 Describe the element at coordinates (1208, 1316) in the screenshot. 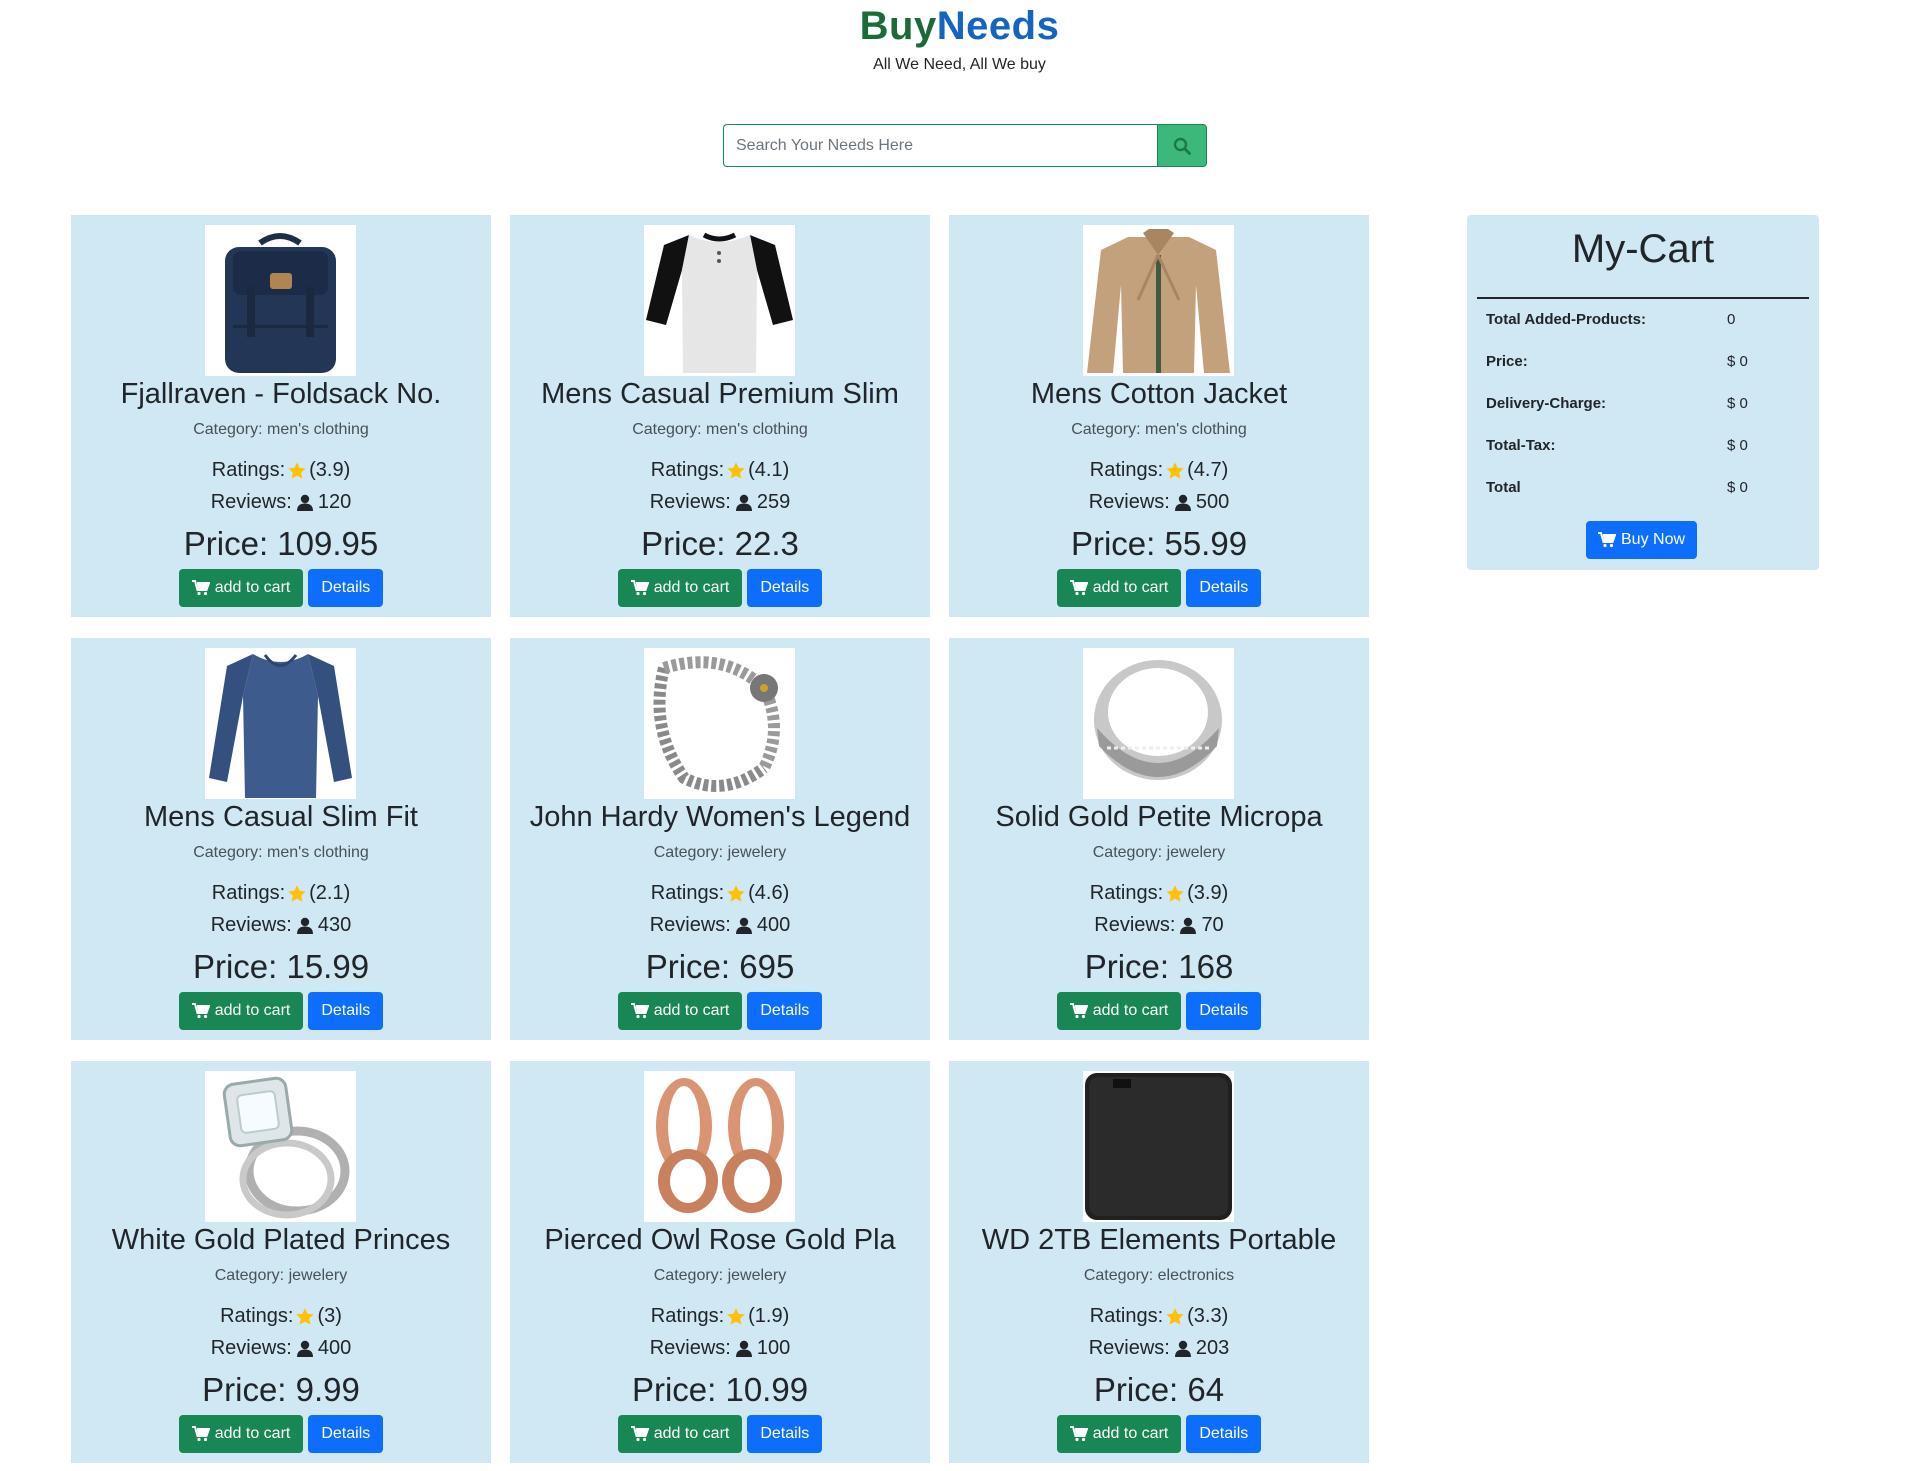

I see `rating-value: (3.3)` at that location.